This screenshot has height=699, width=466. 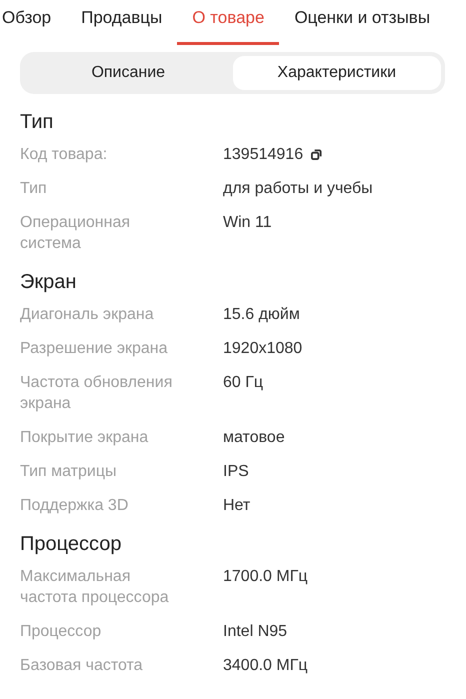 What do you see at coordinates (49, 282) in the screenshot?
I see `section-title: Экран` at bounding box center [49, 282].